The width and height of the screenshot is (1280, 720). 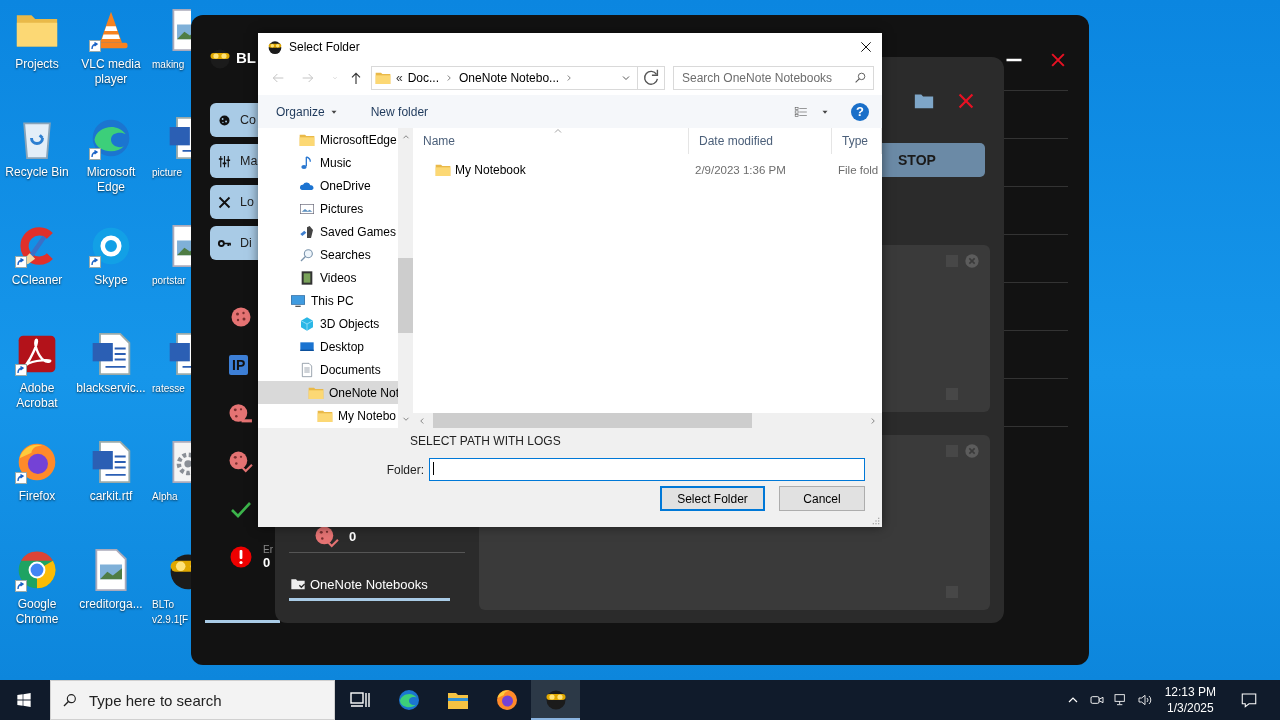 I want to click on document-icon, so click(x=307, y=369).